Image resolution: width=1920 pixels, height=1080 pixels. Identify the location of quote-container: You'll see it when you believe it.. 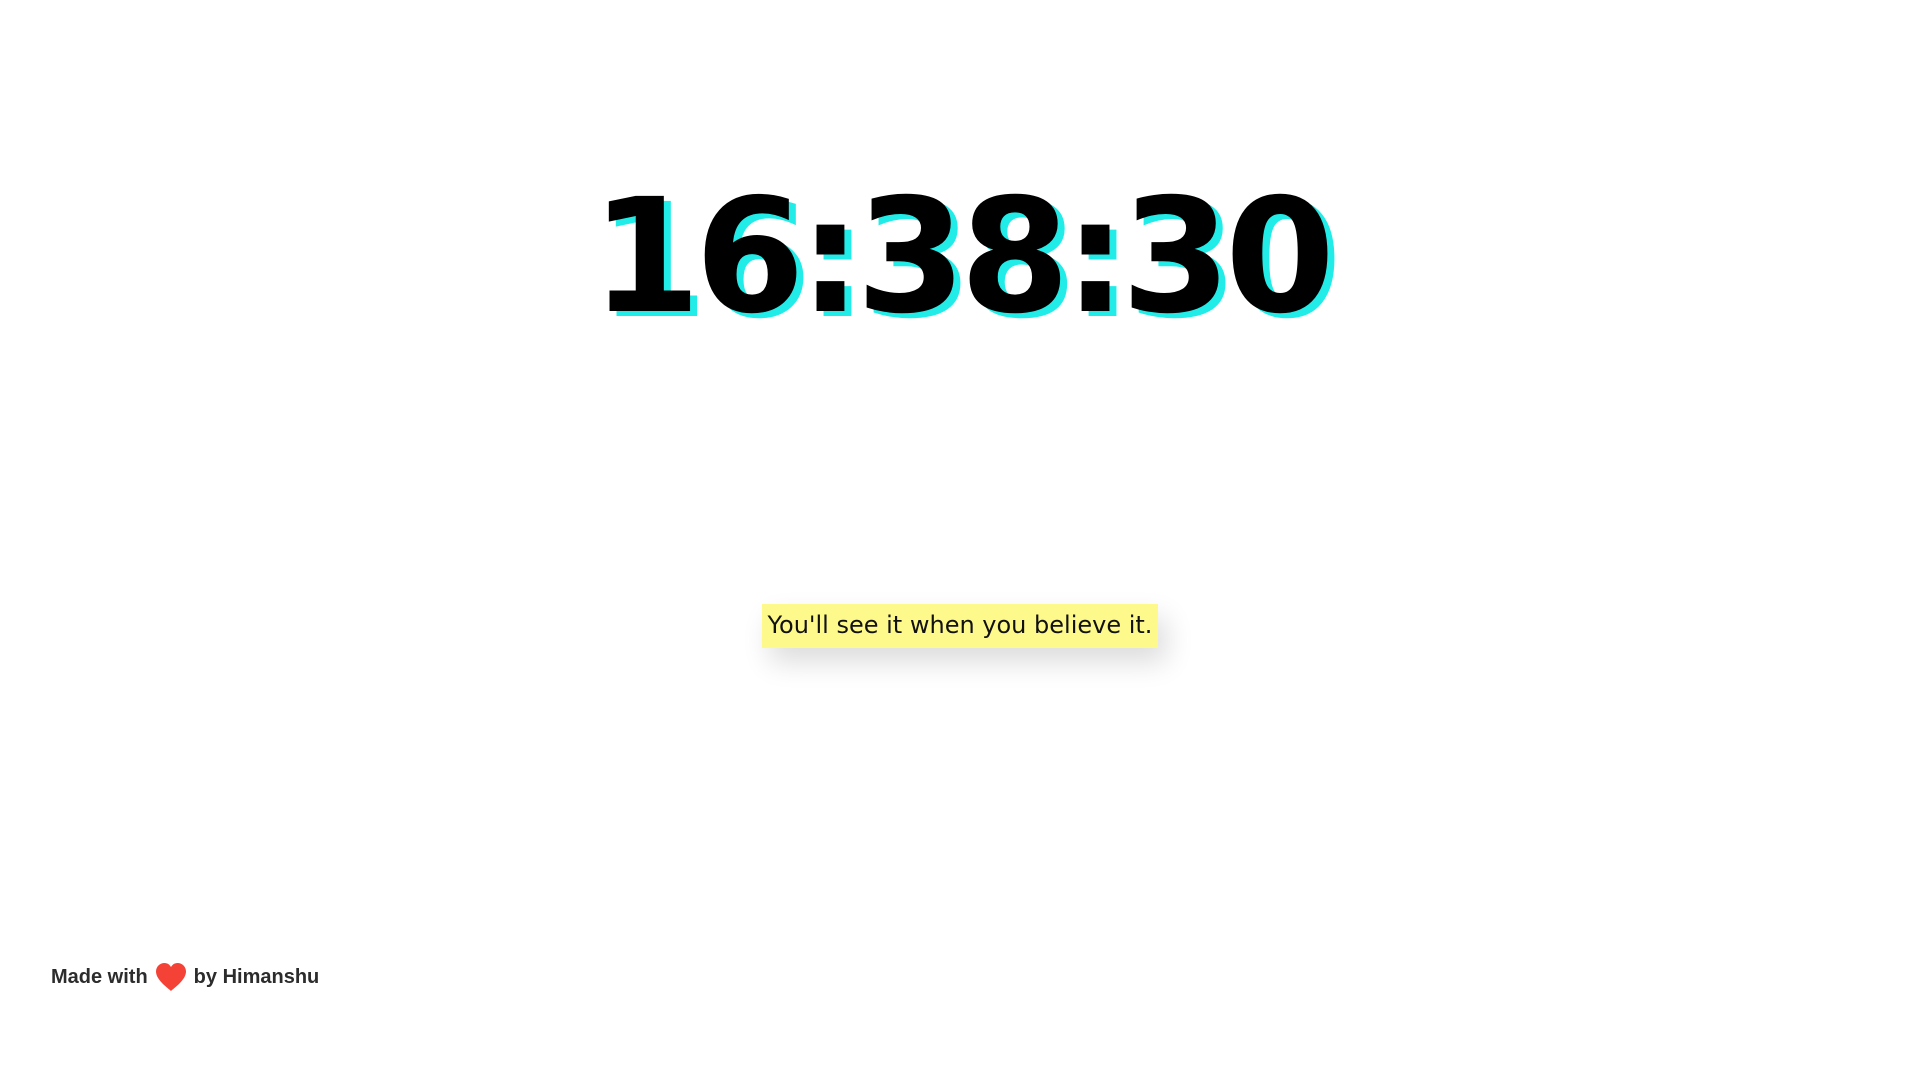
(960, 626).